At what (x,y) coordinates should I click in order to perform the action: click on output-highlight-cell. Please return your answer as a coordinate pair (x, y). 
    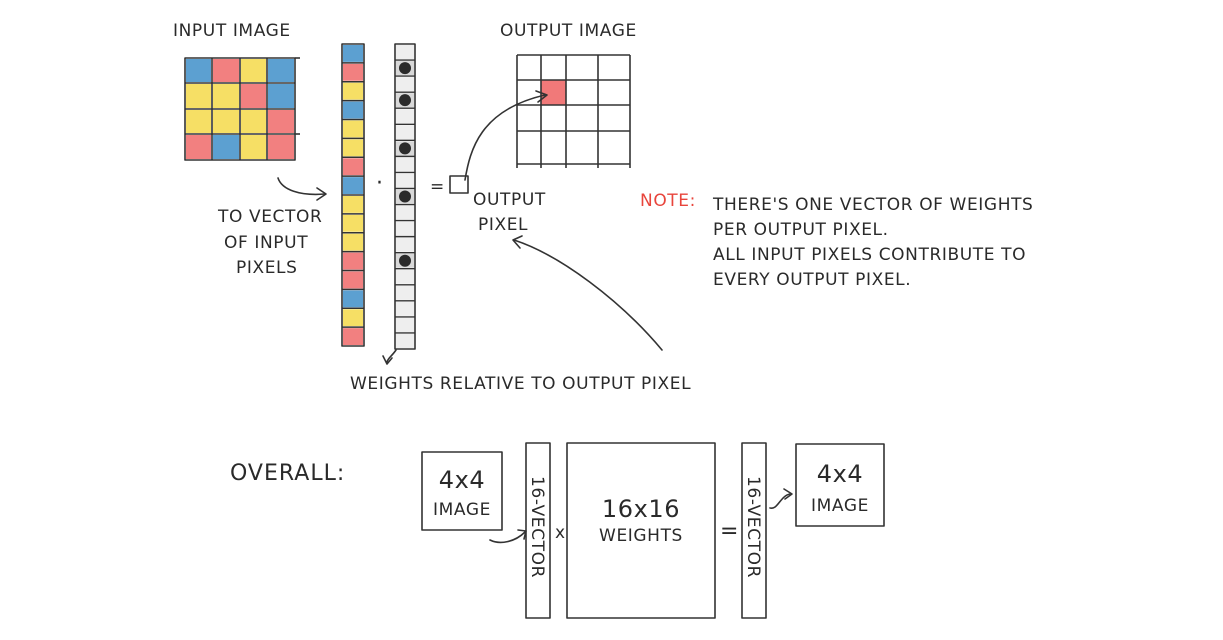
    Looking at the image, I should click on (553, 92).